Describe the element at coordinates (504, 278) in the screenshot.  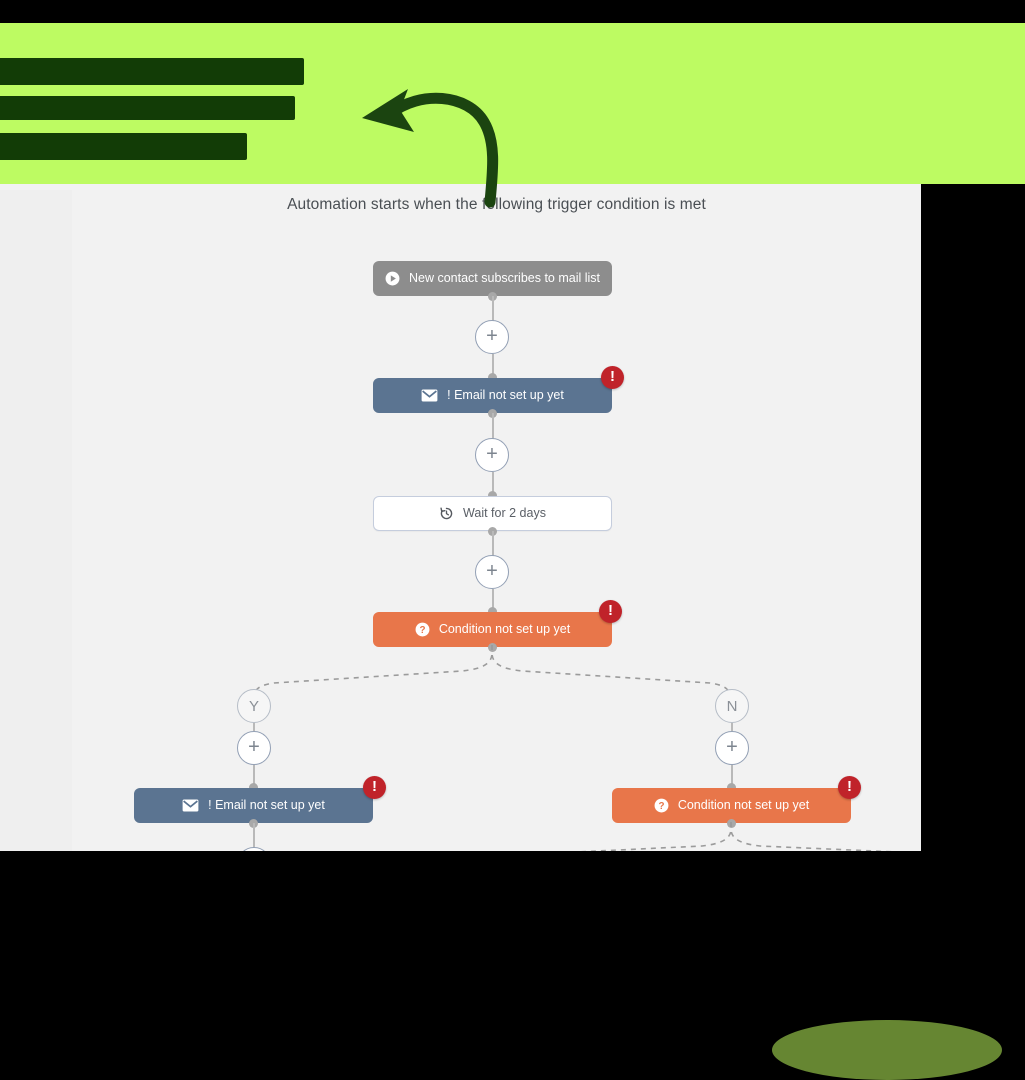
I see `flow-node-trigger-label: New contact subscribes to mail list` at that location.